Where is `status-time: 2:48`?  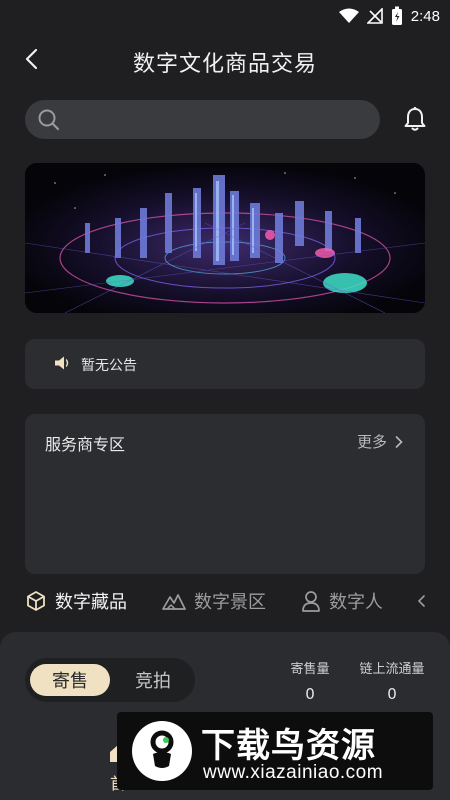
status-time: 2:48 is located at coordinates (425, 16).